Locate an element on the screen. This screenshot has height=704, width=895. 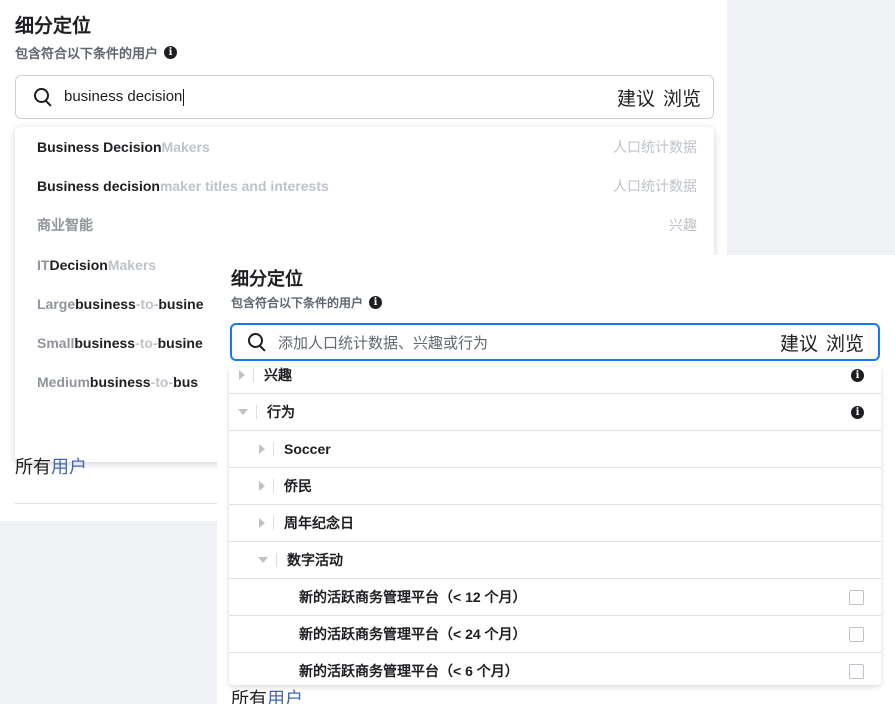
tree-item-expats: 侨民 is located at coordinates (555, 486).